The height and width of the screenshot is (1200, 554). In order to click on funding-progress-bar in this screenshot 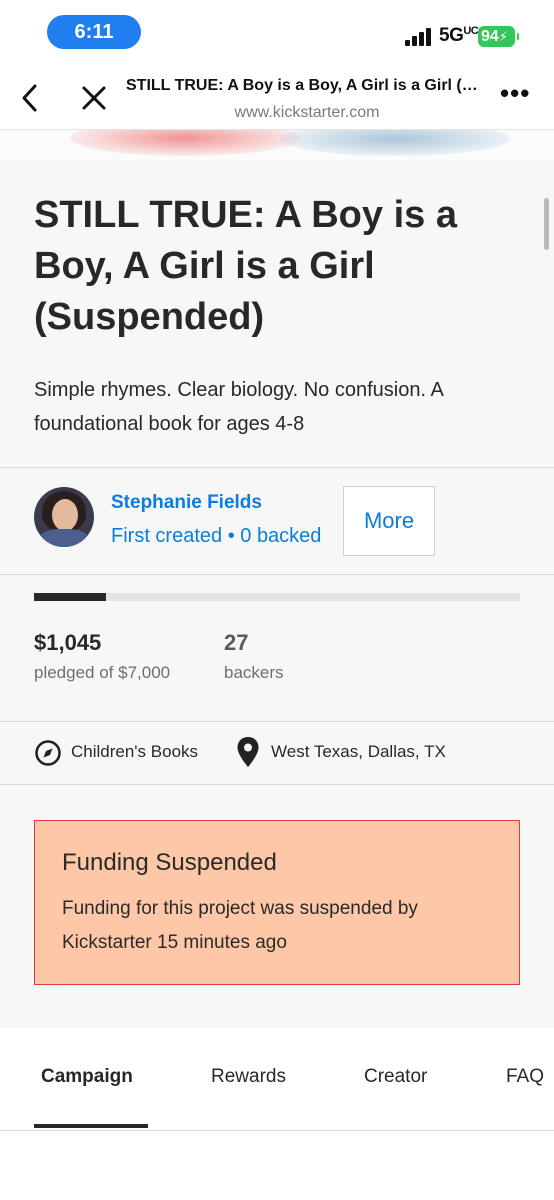, I will do `click(277, 597)`.